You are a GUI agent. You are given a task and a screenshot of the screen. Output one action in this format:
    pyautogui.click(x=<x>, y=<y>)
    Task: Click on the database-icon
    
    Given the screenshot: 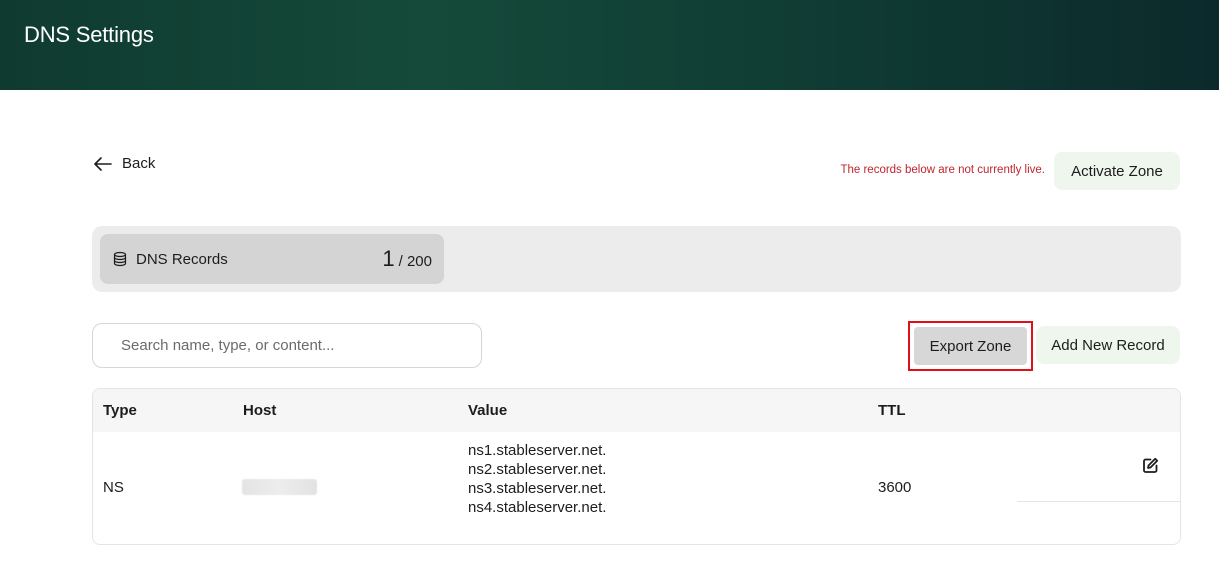 What is the action you would take?
    pyautogui.click(x=120, y=259)
    